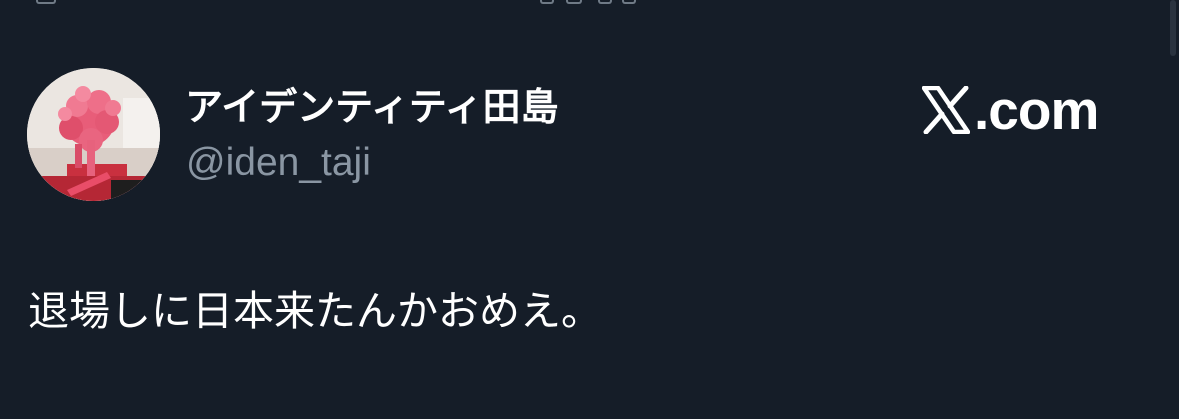 The height and width of the screenshot is (419, 1179). I want to click on author-handle: @iden_taji, so click(278, 163).